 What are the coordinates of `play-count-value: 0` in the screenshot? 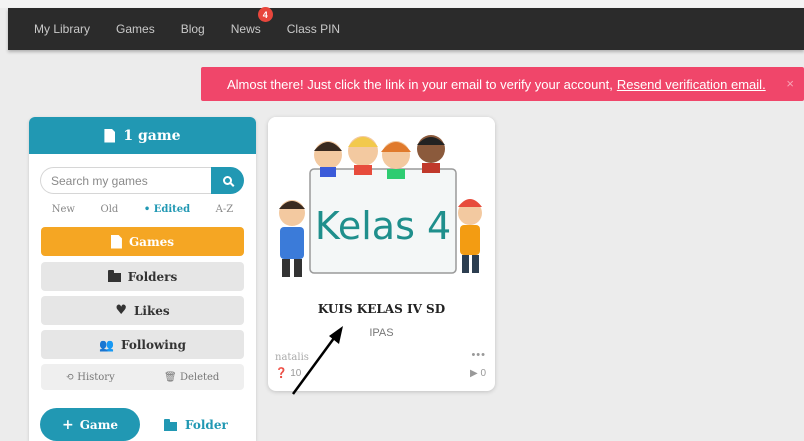 It's located at (483, 373).